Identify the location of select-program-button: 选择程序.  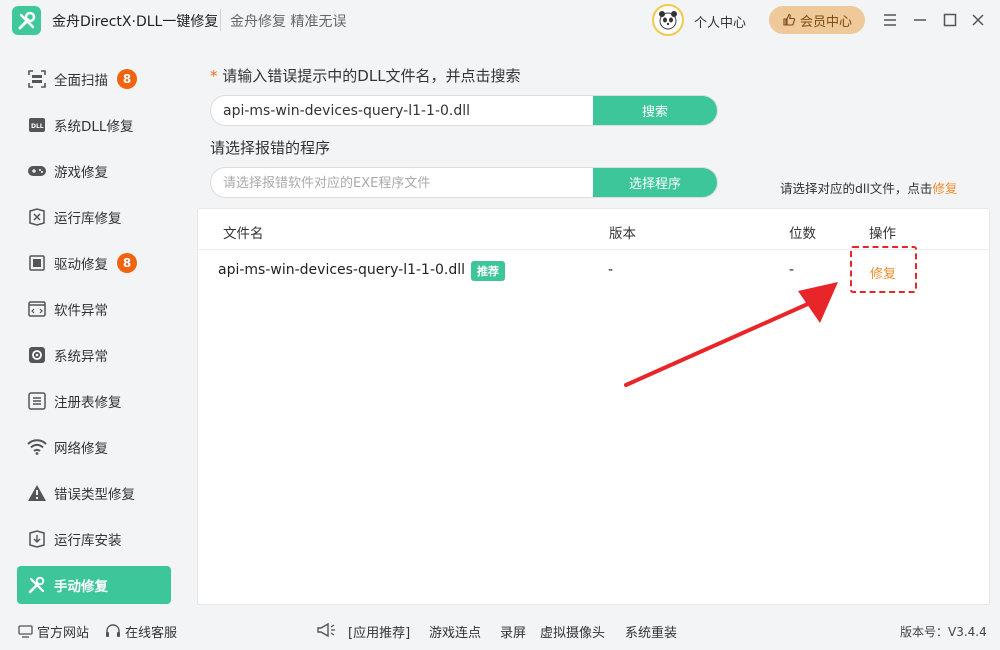
(655, 182).